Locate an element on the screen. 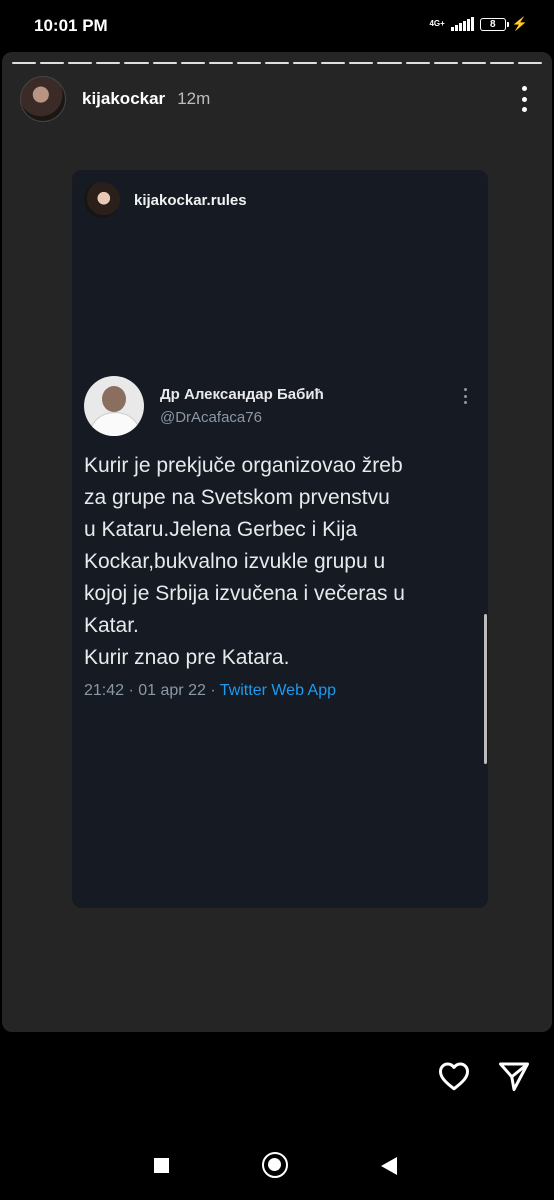  battery-level: 8 is located at coordinates (493, 24).